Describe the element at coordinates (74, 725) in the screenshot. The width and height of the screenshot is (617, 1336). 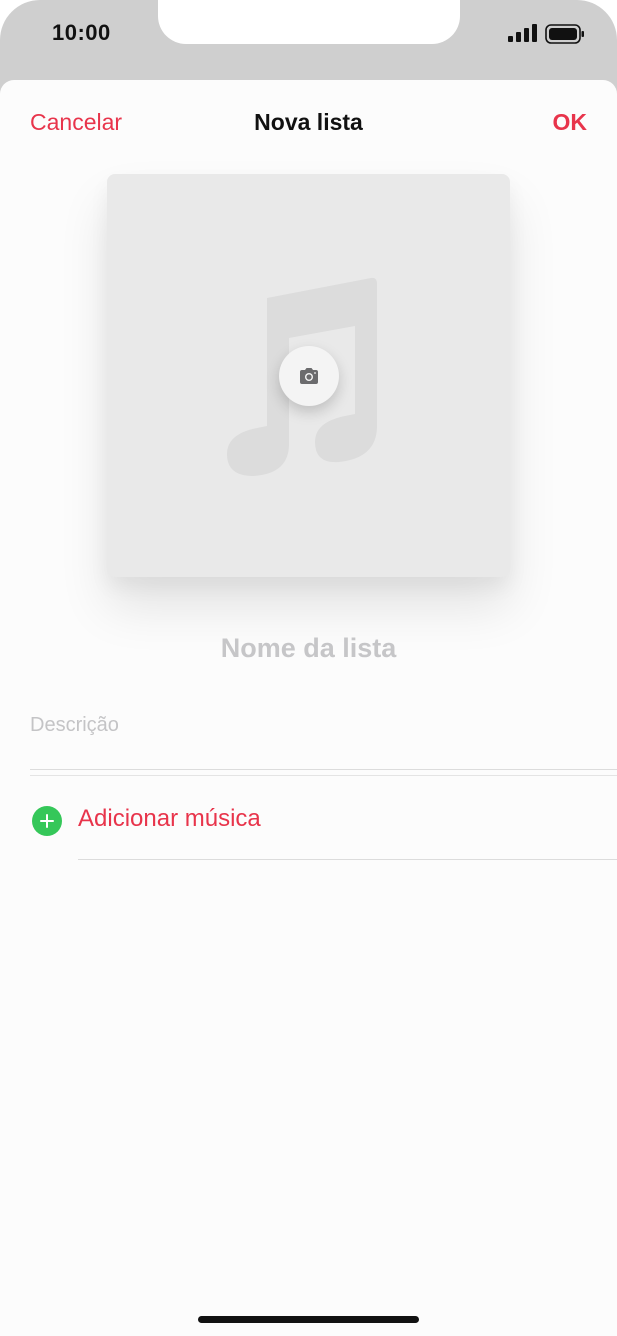
I see `description-field: Descrição` at that location.